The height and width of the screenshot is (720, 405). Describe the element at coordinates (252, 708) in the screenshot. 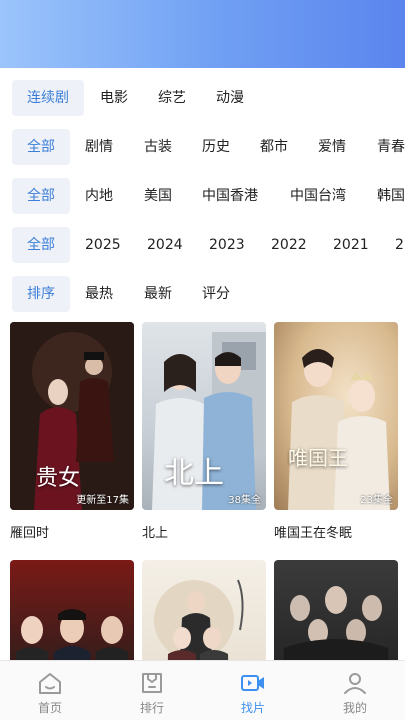

I see `nav-find-videos-label: 找片` at that location.